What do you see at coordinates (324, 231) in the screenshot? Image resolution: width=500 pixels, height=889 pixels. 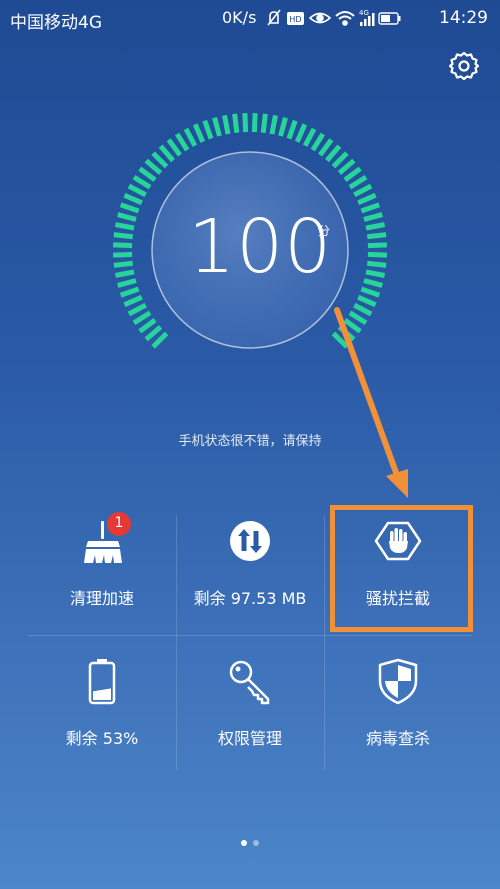 I see `score-unit: 分` at bounding box center [324, 231].